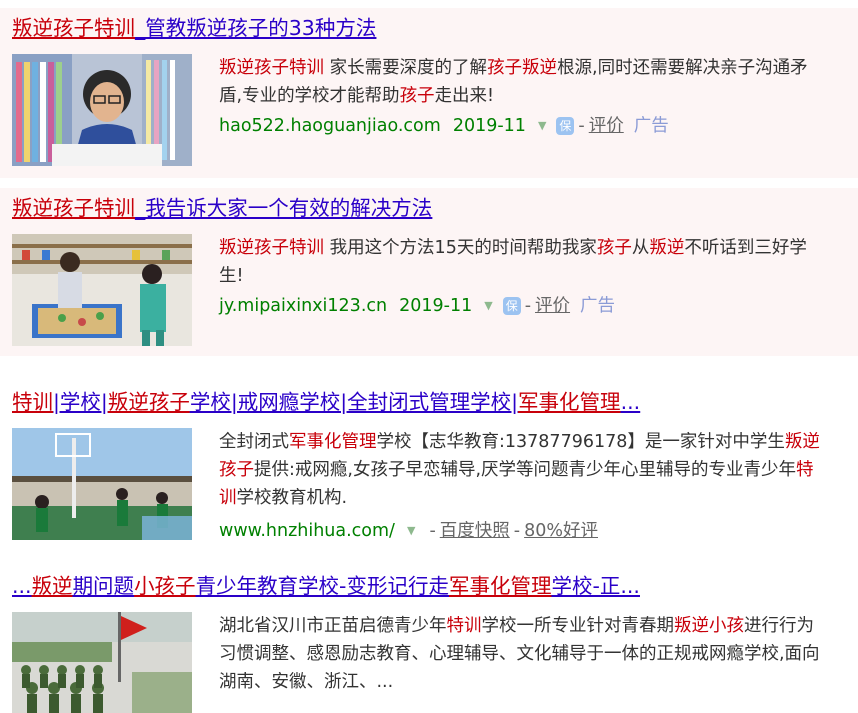 Image resolution: width=858 pixels, height=713 pixels. I want to click on student-studying-image, so click(102, 110).